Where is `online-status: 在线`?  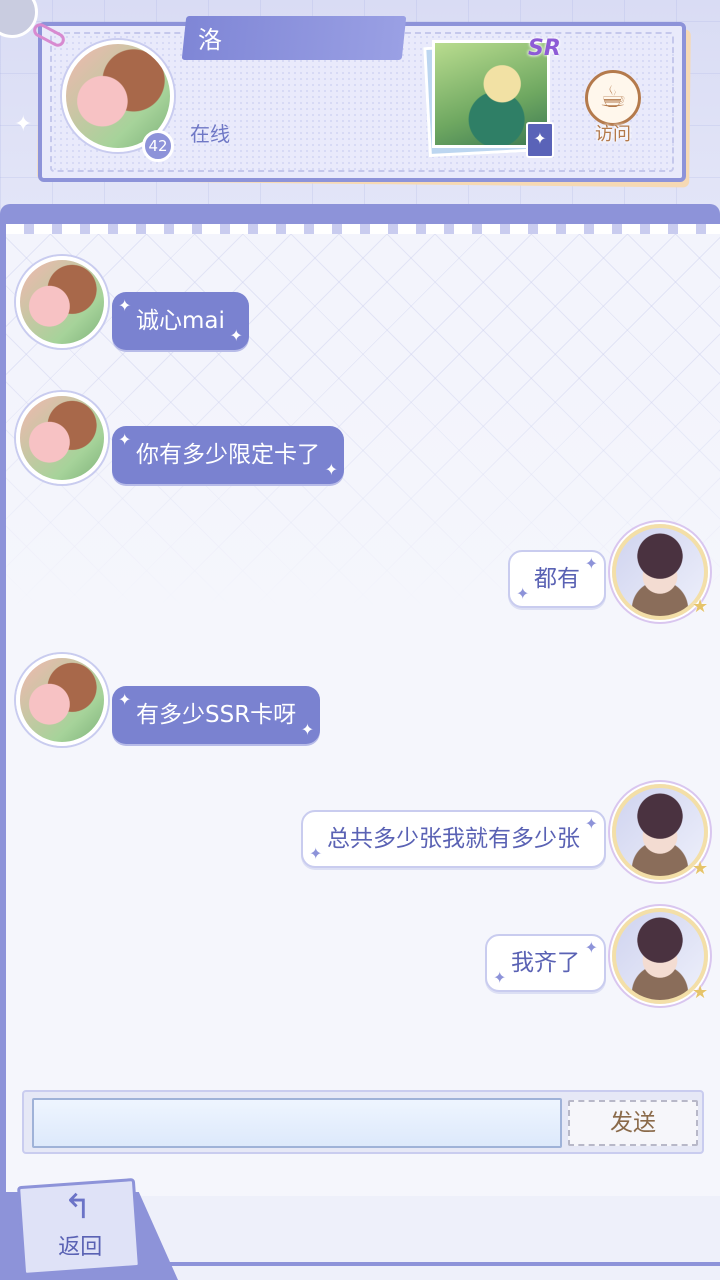
online-status: 在线 is located at coordinates (210, 134).